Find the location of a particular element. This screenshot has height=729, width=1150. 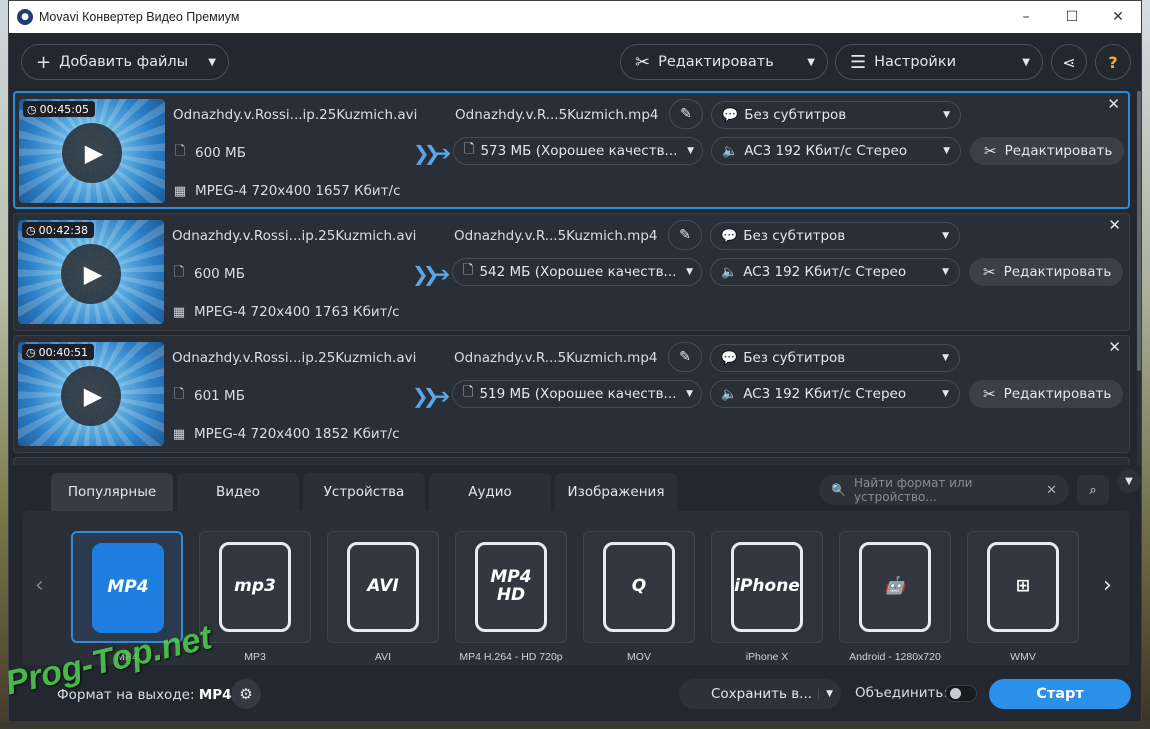

collapse-panel-button: ▼ is located at coordinates (1129, 481).